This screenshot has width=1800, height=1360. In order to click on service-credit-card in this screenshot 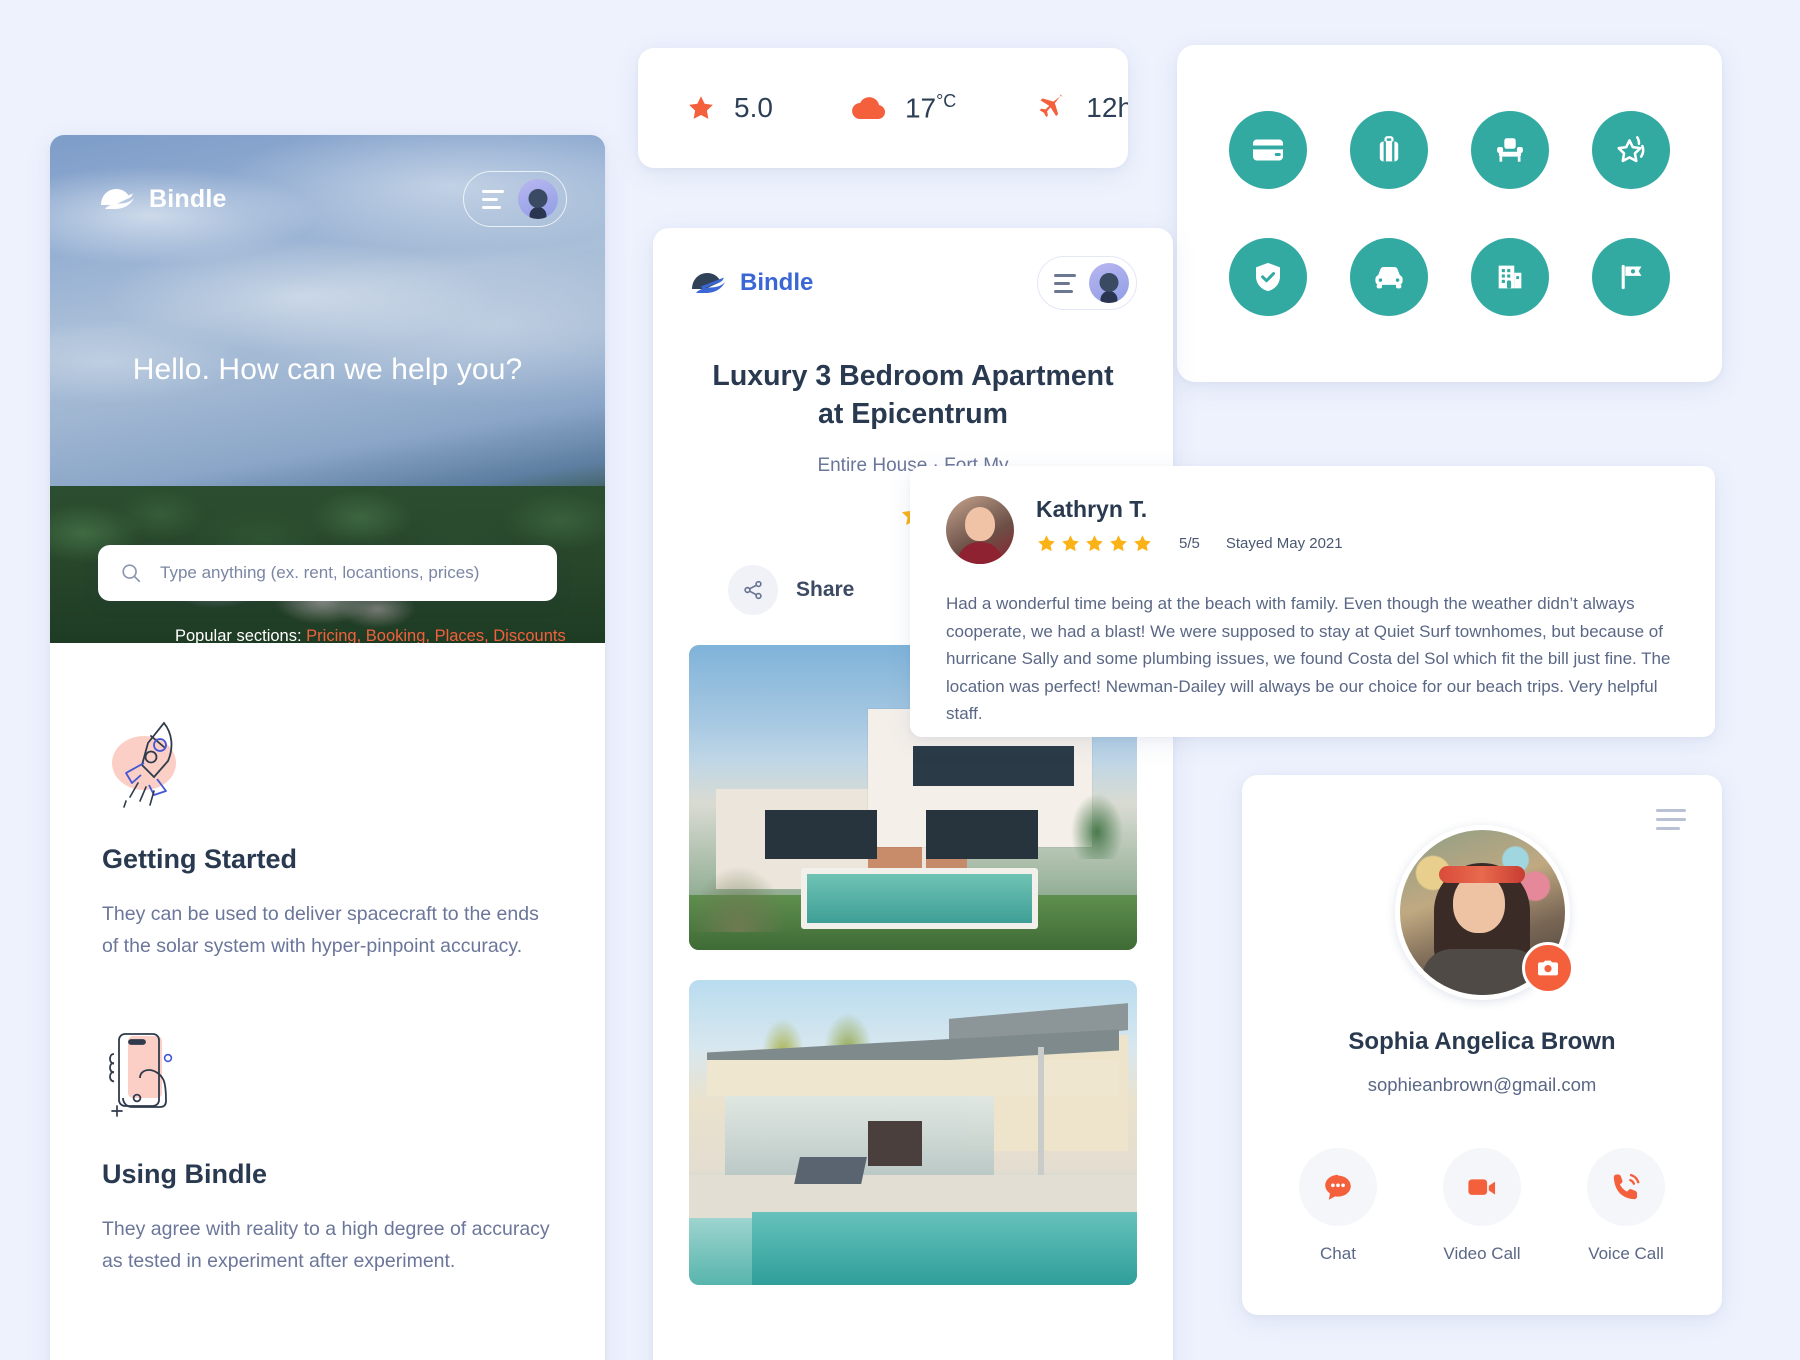, I will do `click(1267, 149)`.